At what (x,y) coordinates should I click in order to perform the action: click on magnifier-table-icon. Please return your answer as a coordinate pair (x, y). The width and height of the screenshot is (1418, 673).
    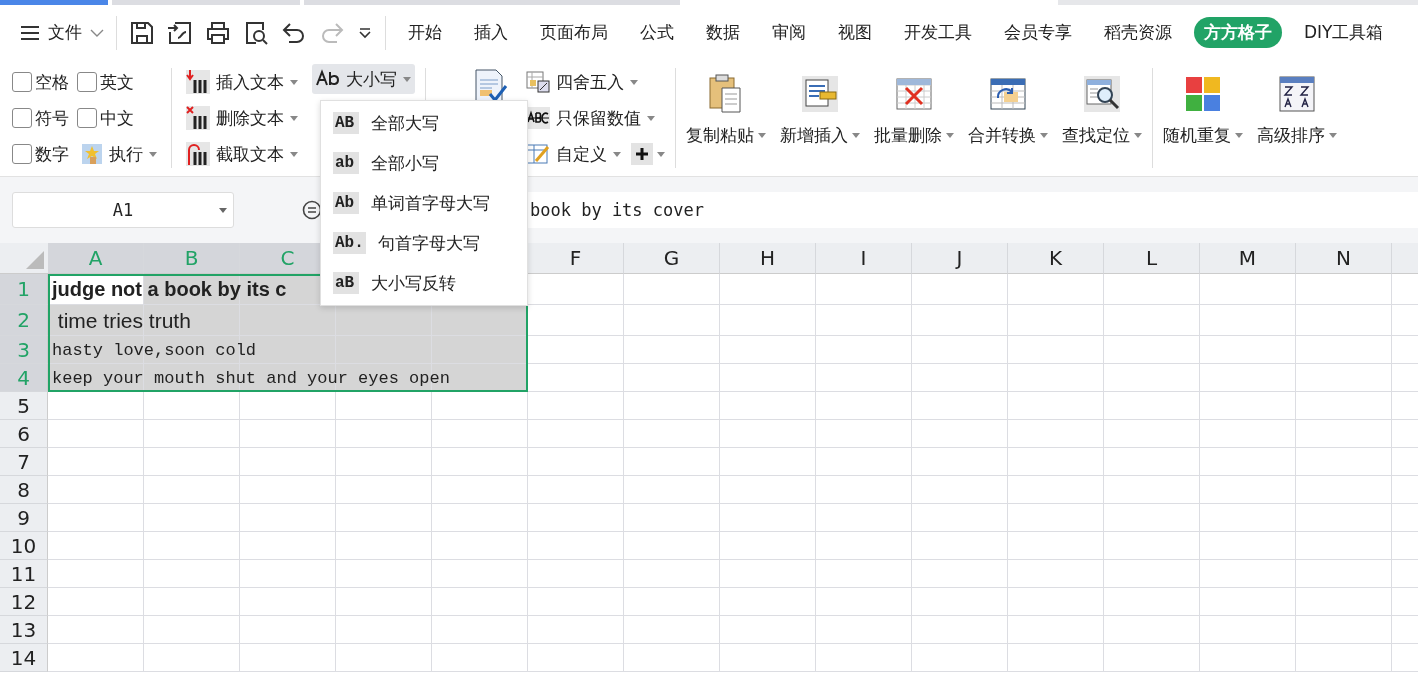
    Looking at the image, I should click on (1102, 94).